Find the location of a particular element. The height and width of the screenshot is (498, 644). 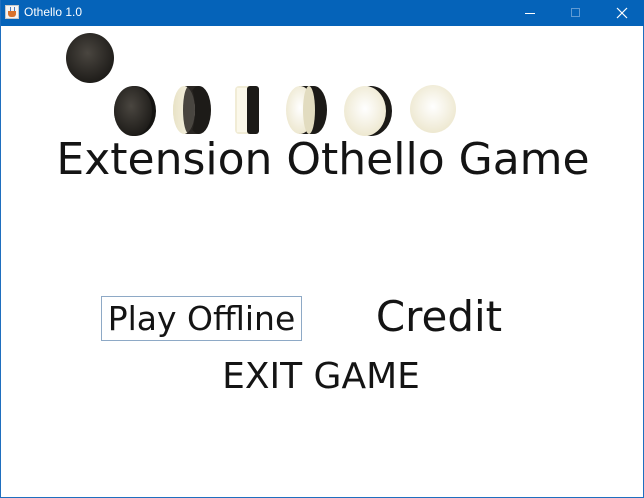

disc-flip-animation is located at coordinates (261, 84).